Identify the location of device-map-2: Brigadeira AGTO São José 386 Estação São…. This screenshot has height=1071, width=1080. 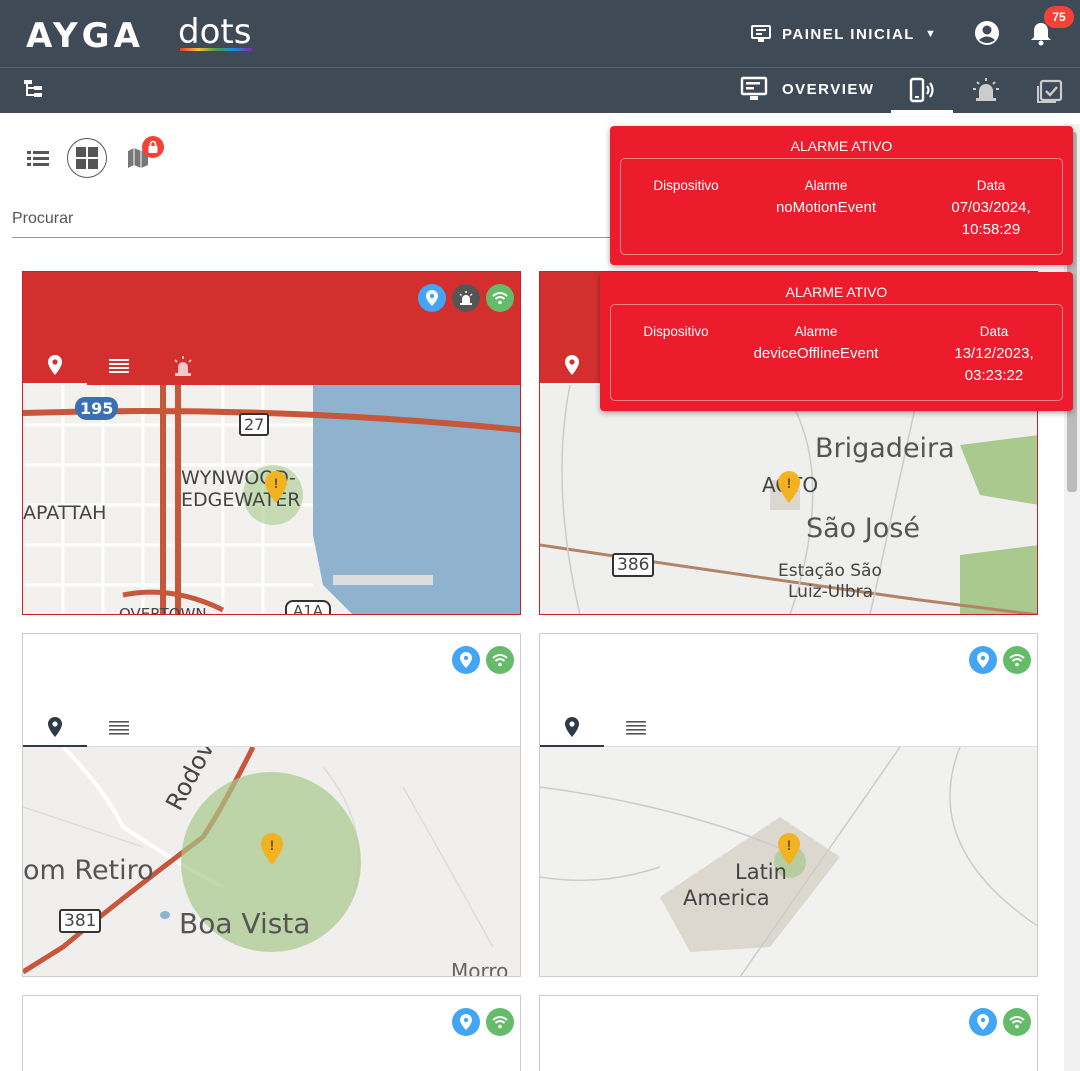
(788, 499).